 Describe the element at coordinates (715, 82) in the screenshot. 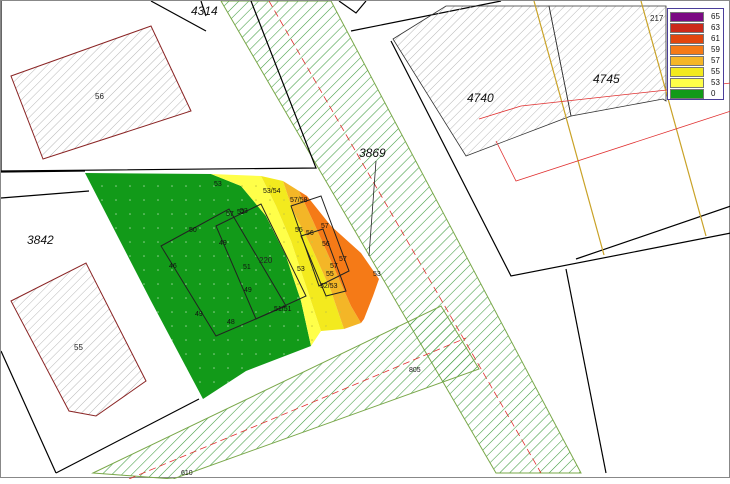

I see `legend-value: 53` at that location.